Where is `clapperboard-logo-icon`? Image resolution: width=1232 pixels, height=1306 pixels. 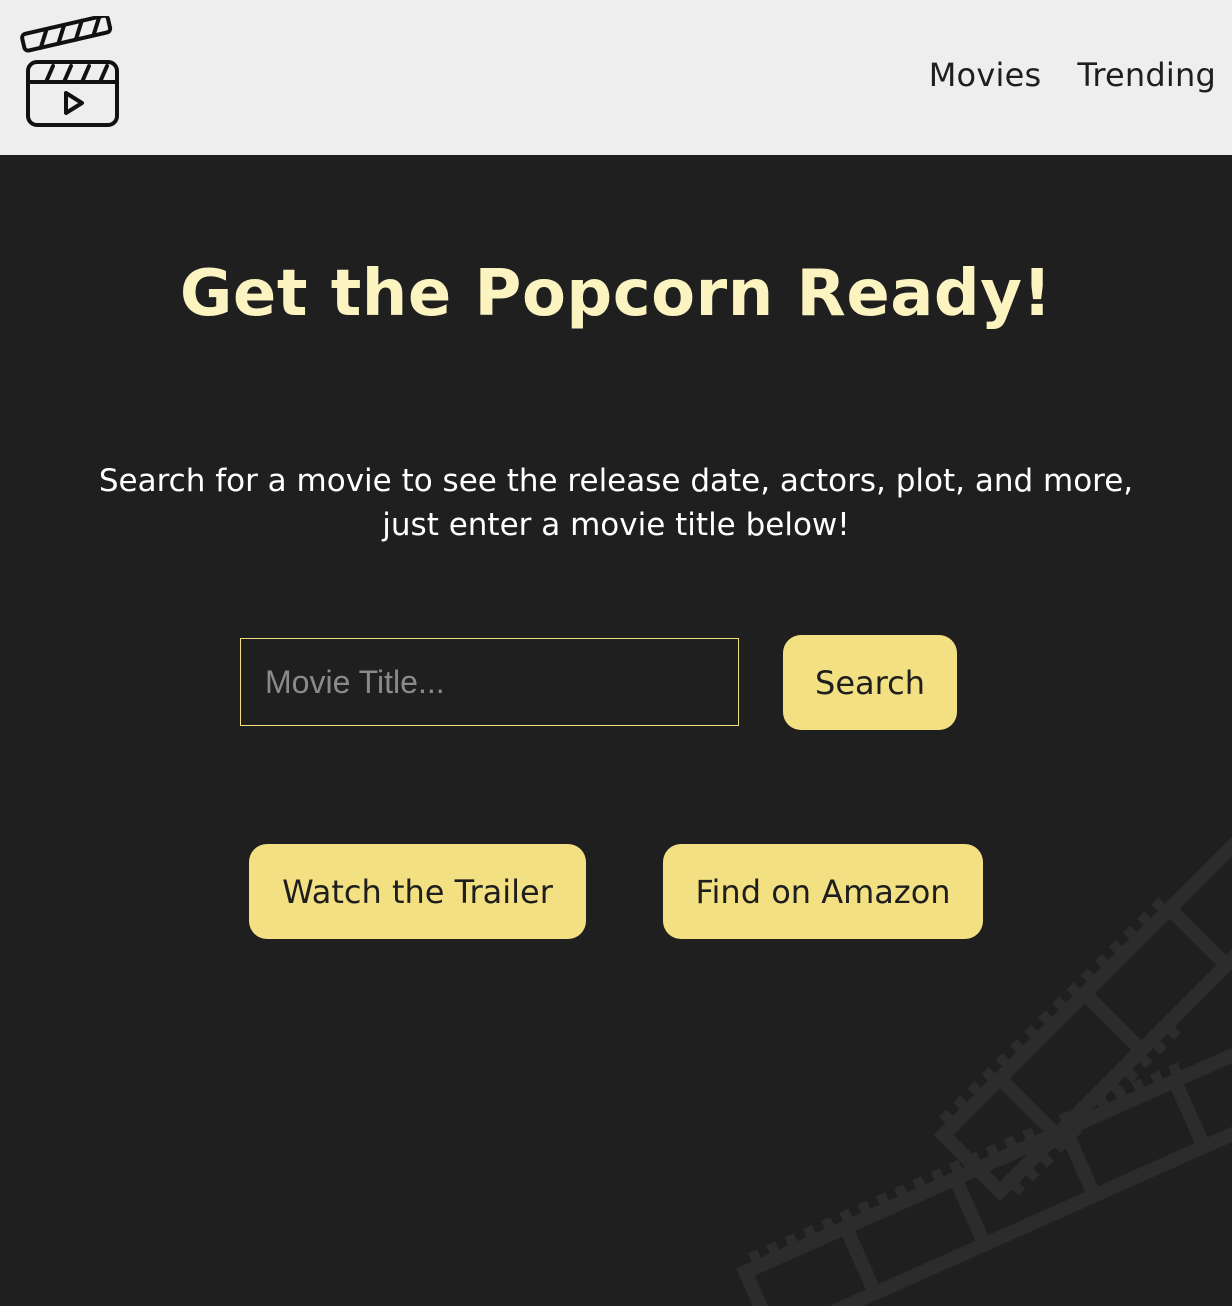 clapperboard-logo-icon is located at coordinates (70, 70).